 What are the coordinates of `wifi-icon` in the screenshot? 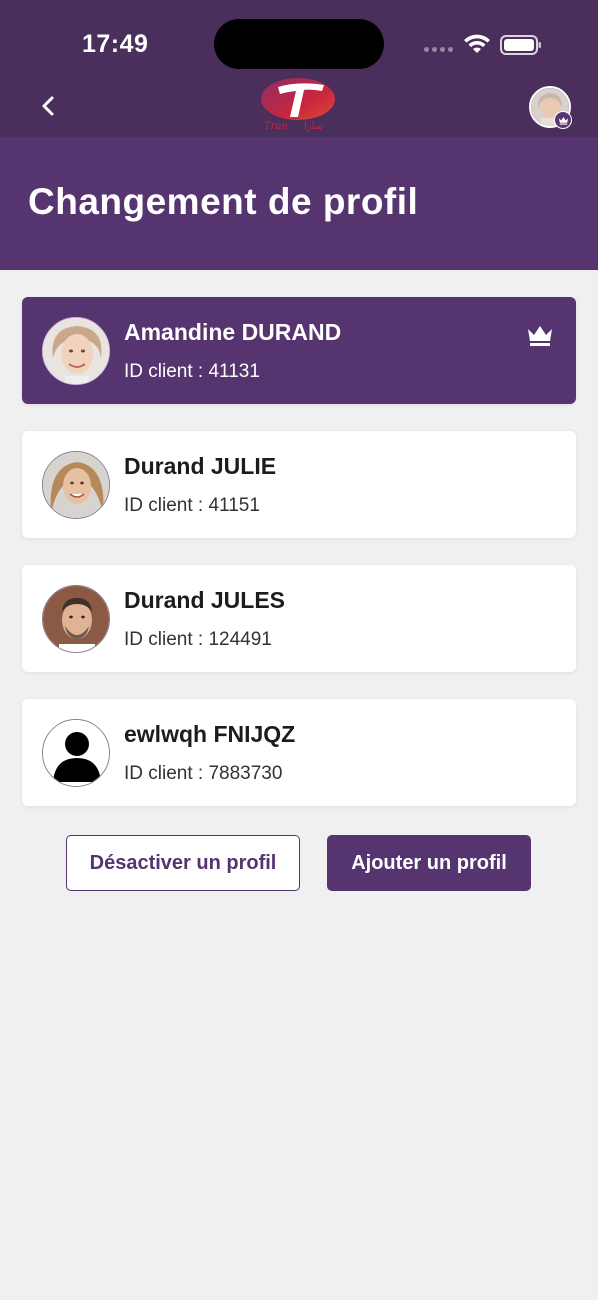 It's located at (477, 43).